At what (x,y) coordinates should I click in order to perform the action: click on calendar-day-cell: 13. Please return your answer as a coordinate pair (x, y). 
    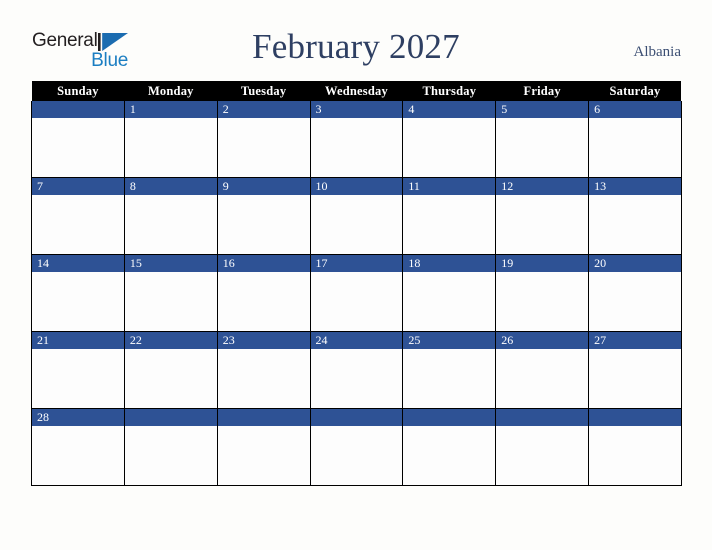
    Looking at the image, I should click on (635, 216).